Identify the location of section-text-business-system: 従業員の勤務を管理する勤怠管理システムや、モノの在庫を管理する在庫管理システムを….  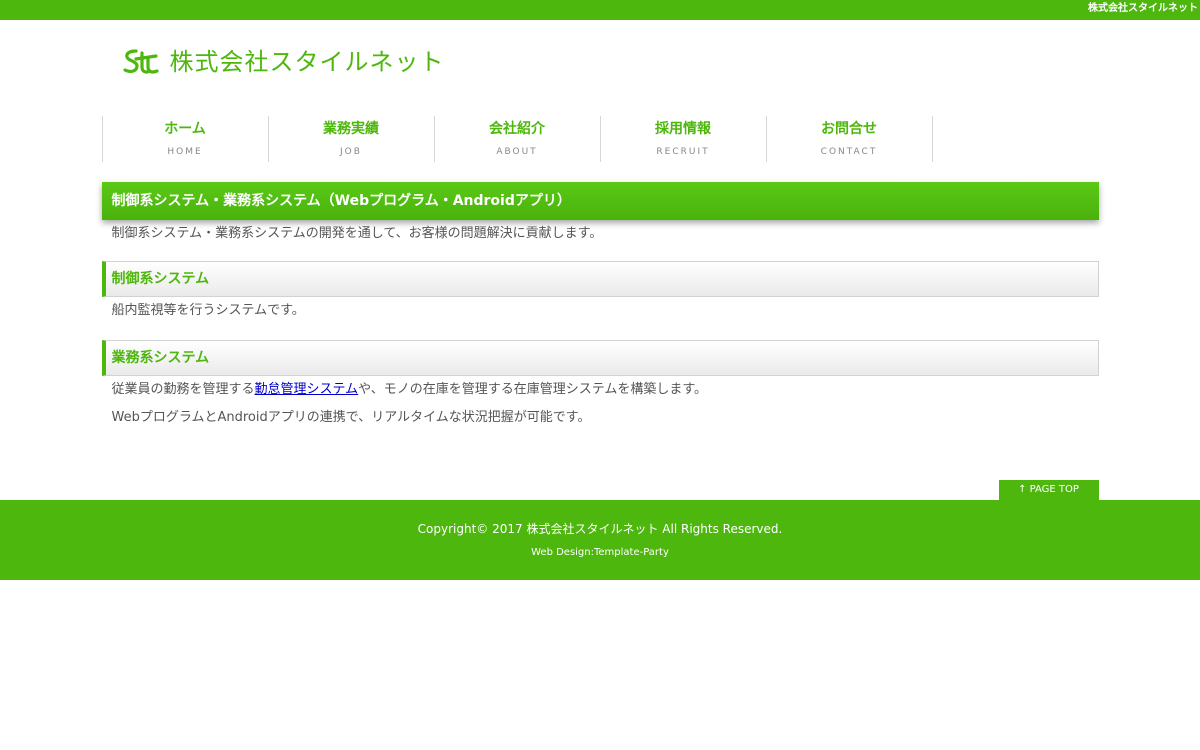
(600, 390).